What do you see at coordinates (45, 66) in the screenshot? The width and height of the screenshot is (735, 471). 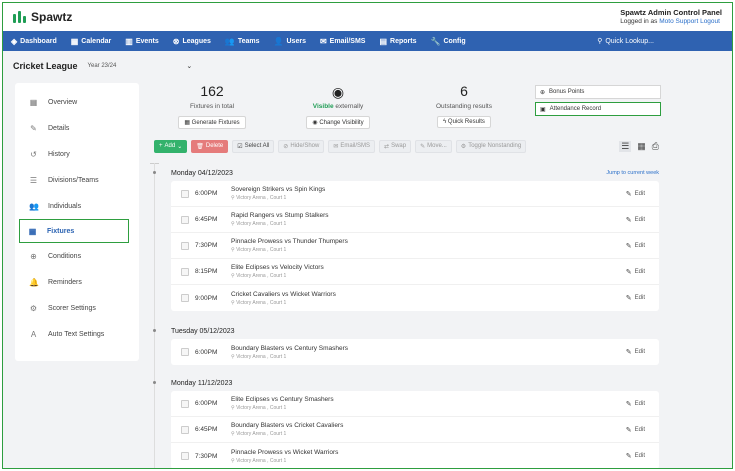 I see `league-name: Cricket League` at bounding box center [45, 66].